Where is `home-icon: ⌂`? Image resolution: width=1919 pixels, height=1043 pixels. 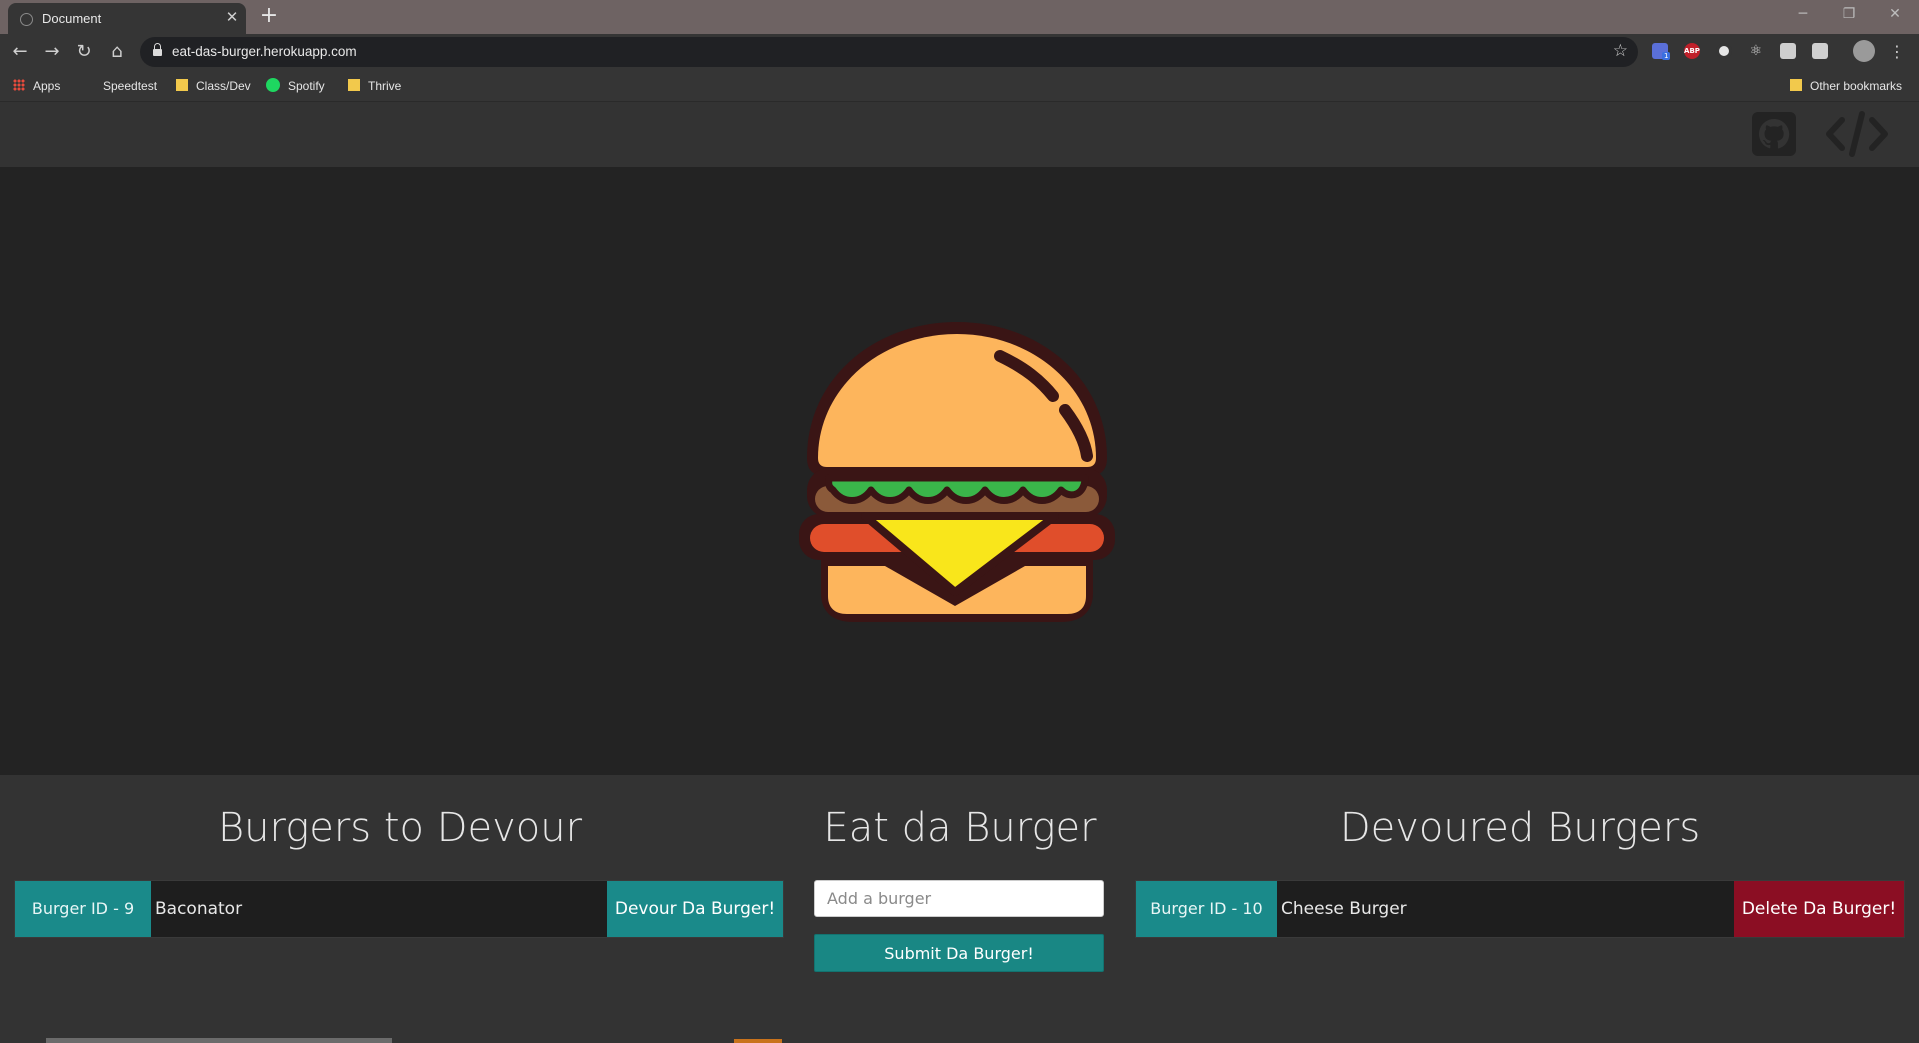 home-icon: ⌂ is located at coordinates (117, 52).